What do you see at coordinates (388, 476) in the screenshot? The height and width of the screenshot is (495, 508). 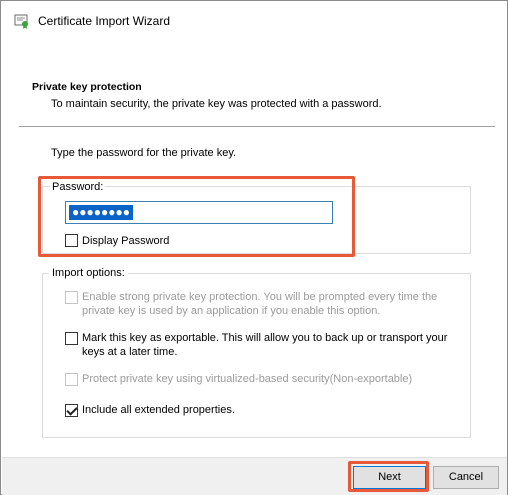 I see `next-highlight-box` at bounding box center [388, 476].